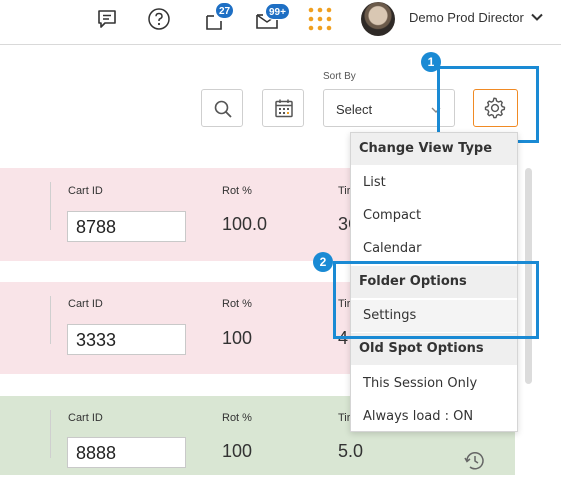 The height and width of the screenshot is (479, 561). What do you see at coordinates (475, 463) in the screenshot?
I see `history-icon` at bounding box center [475, 463].